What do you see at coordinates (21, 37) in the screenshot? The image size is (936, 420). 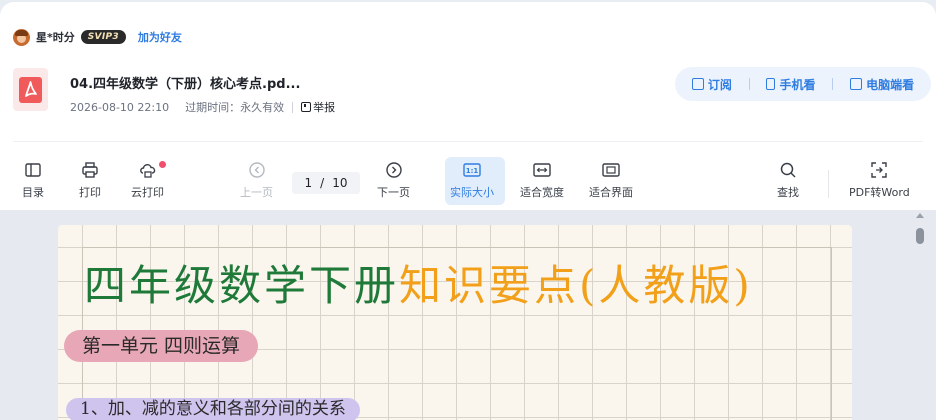 I see `avatar` at bounding box center [21, 37].